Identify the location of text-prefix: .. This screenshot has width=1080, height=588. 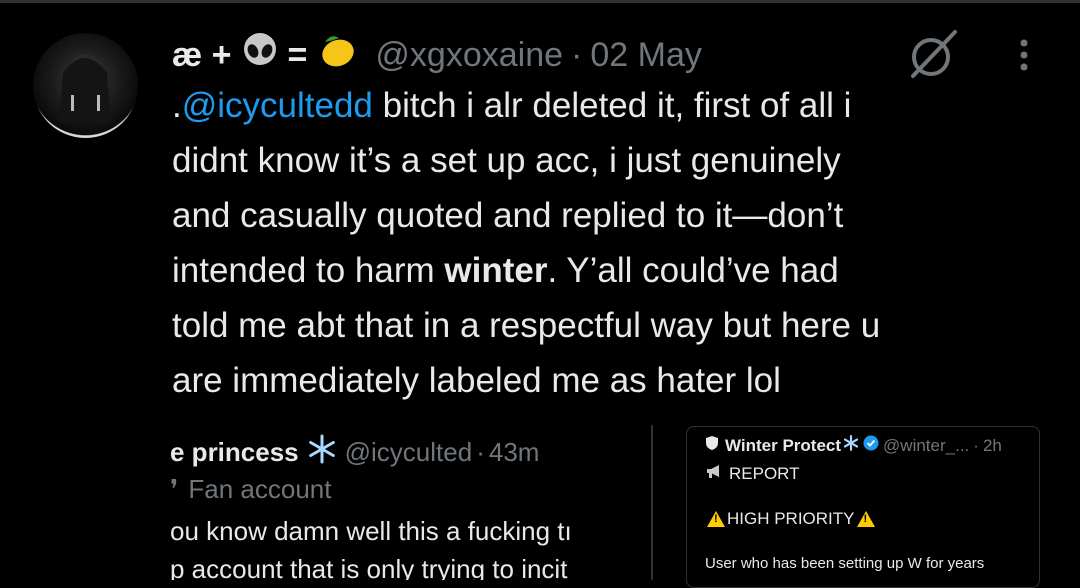
(177, 105).